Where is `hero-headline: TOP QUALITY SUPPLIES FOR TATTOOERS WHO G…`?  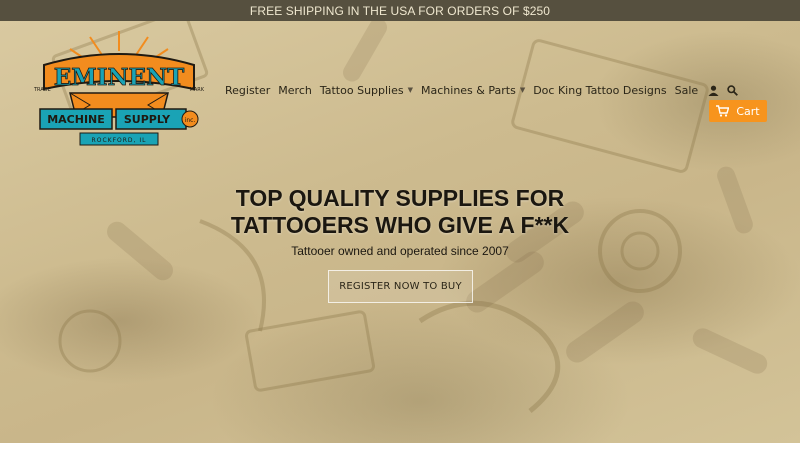
hero-headline: TOP QUALITY SUPPLIES FOR TATTOOERS WHO G… is located at coordinates (400, 212).